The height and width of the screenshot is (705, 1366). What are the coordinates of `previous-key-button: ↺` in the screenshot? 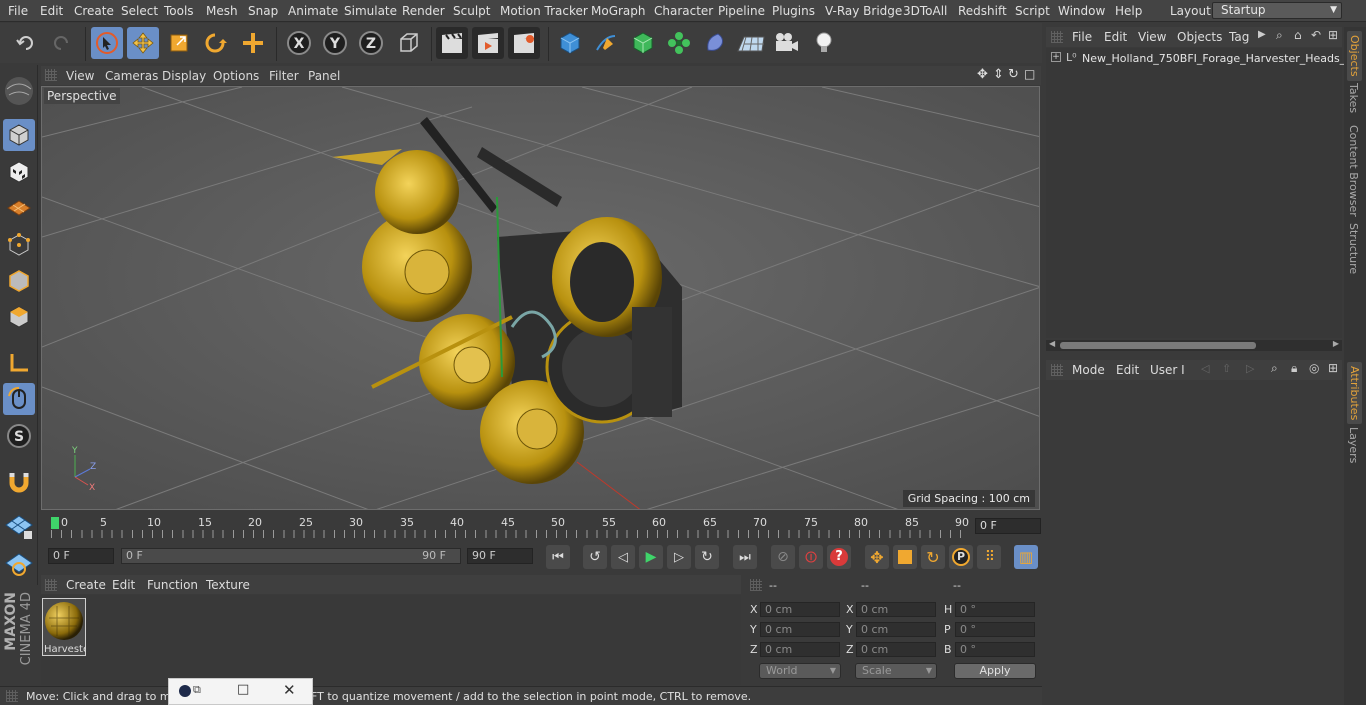 It's located at (595, 557).